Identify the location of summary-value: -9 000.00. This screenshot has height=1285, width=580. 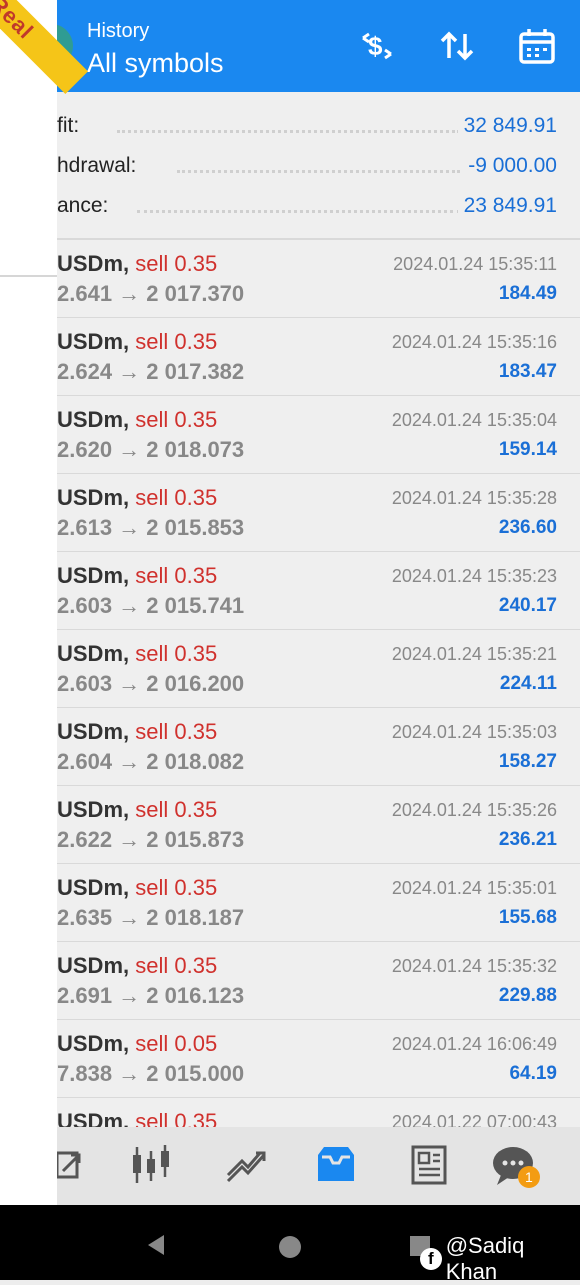
(509, 166).